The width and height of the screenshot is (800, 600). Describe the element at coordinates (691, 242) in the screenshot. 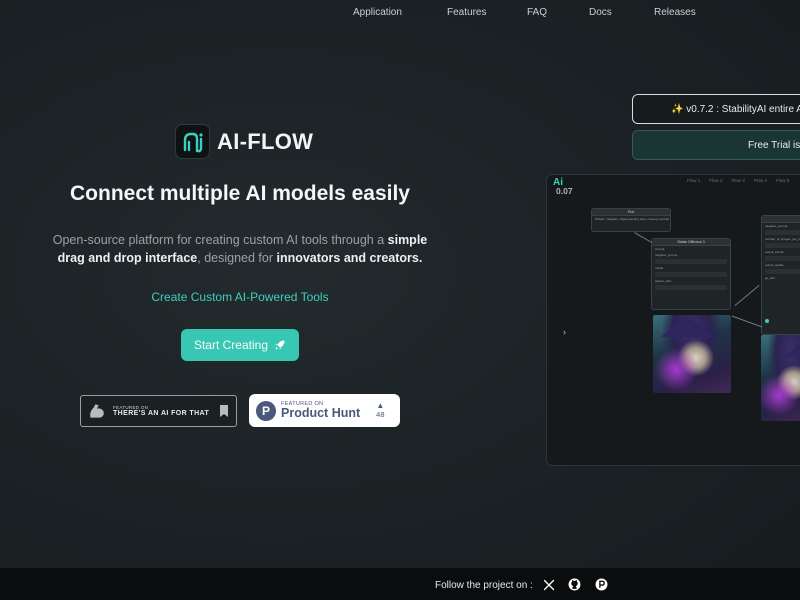

I see `sd-node-title: Stable Diffusion 3` at that location.